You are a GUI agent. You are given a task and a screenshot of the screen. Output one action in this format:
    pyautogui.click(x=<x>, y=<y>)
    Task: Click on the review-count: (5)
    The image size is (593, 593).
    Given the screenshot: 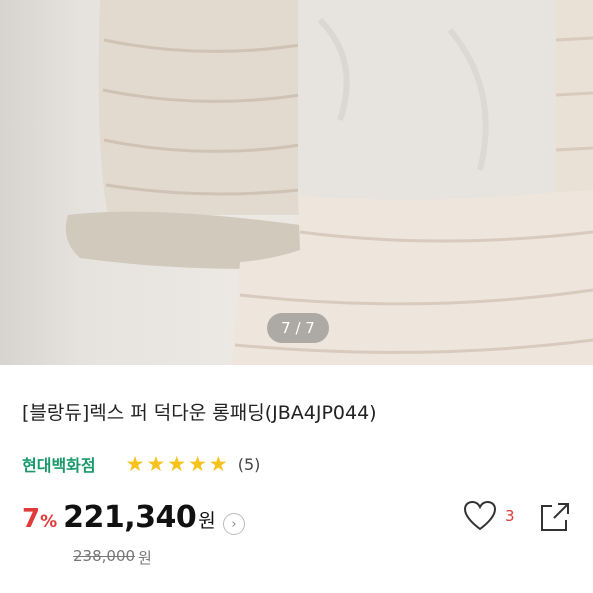 What is the action you would take?
    pyautogui.click(x=249, y=464)
    